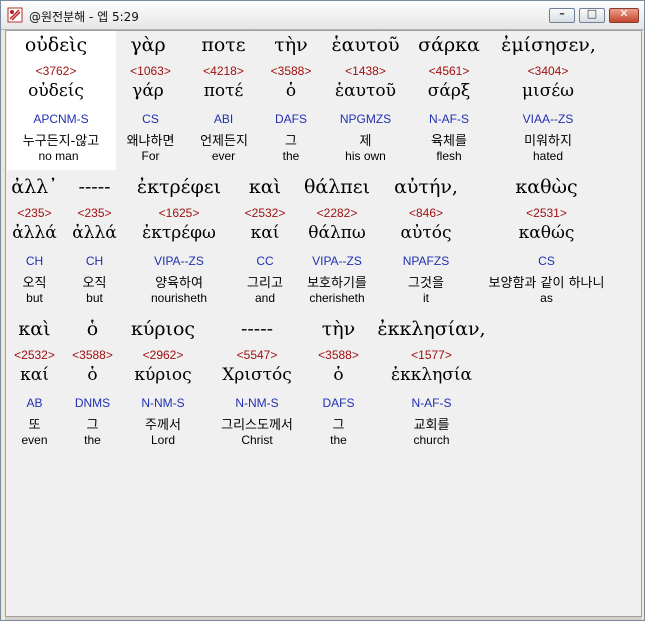 This screenshot has height=621, width=645. What do you see at coordinates (365, 71) in the screenshot?
I see `strong-number: <1438>` at bounding box center [365, 71].